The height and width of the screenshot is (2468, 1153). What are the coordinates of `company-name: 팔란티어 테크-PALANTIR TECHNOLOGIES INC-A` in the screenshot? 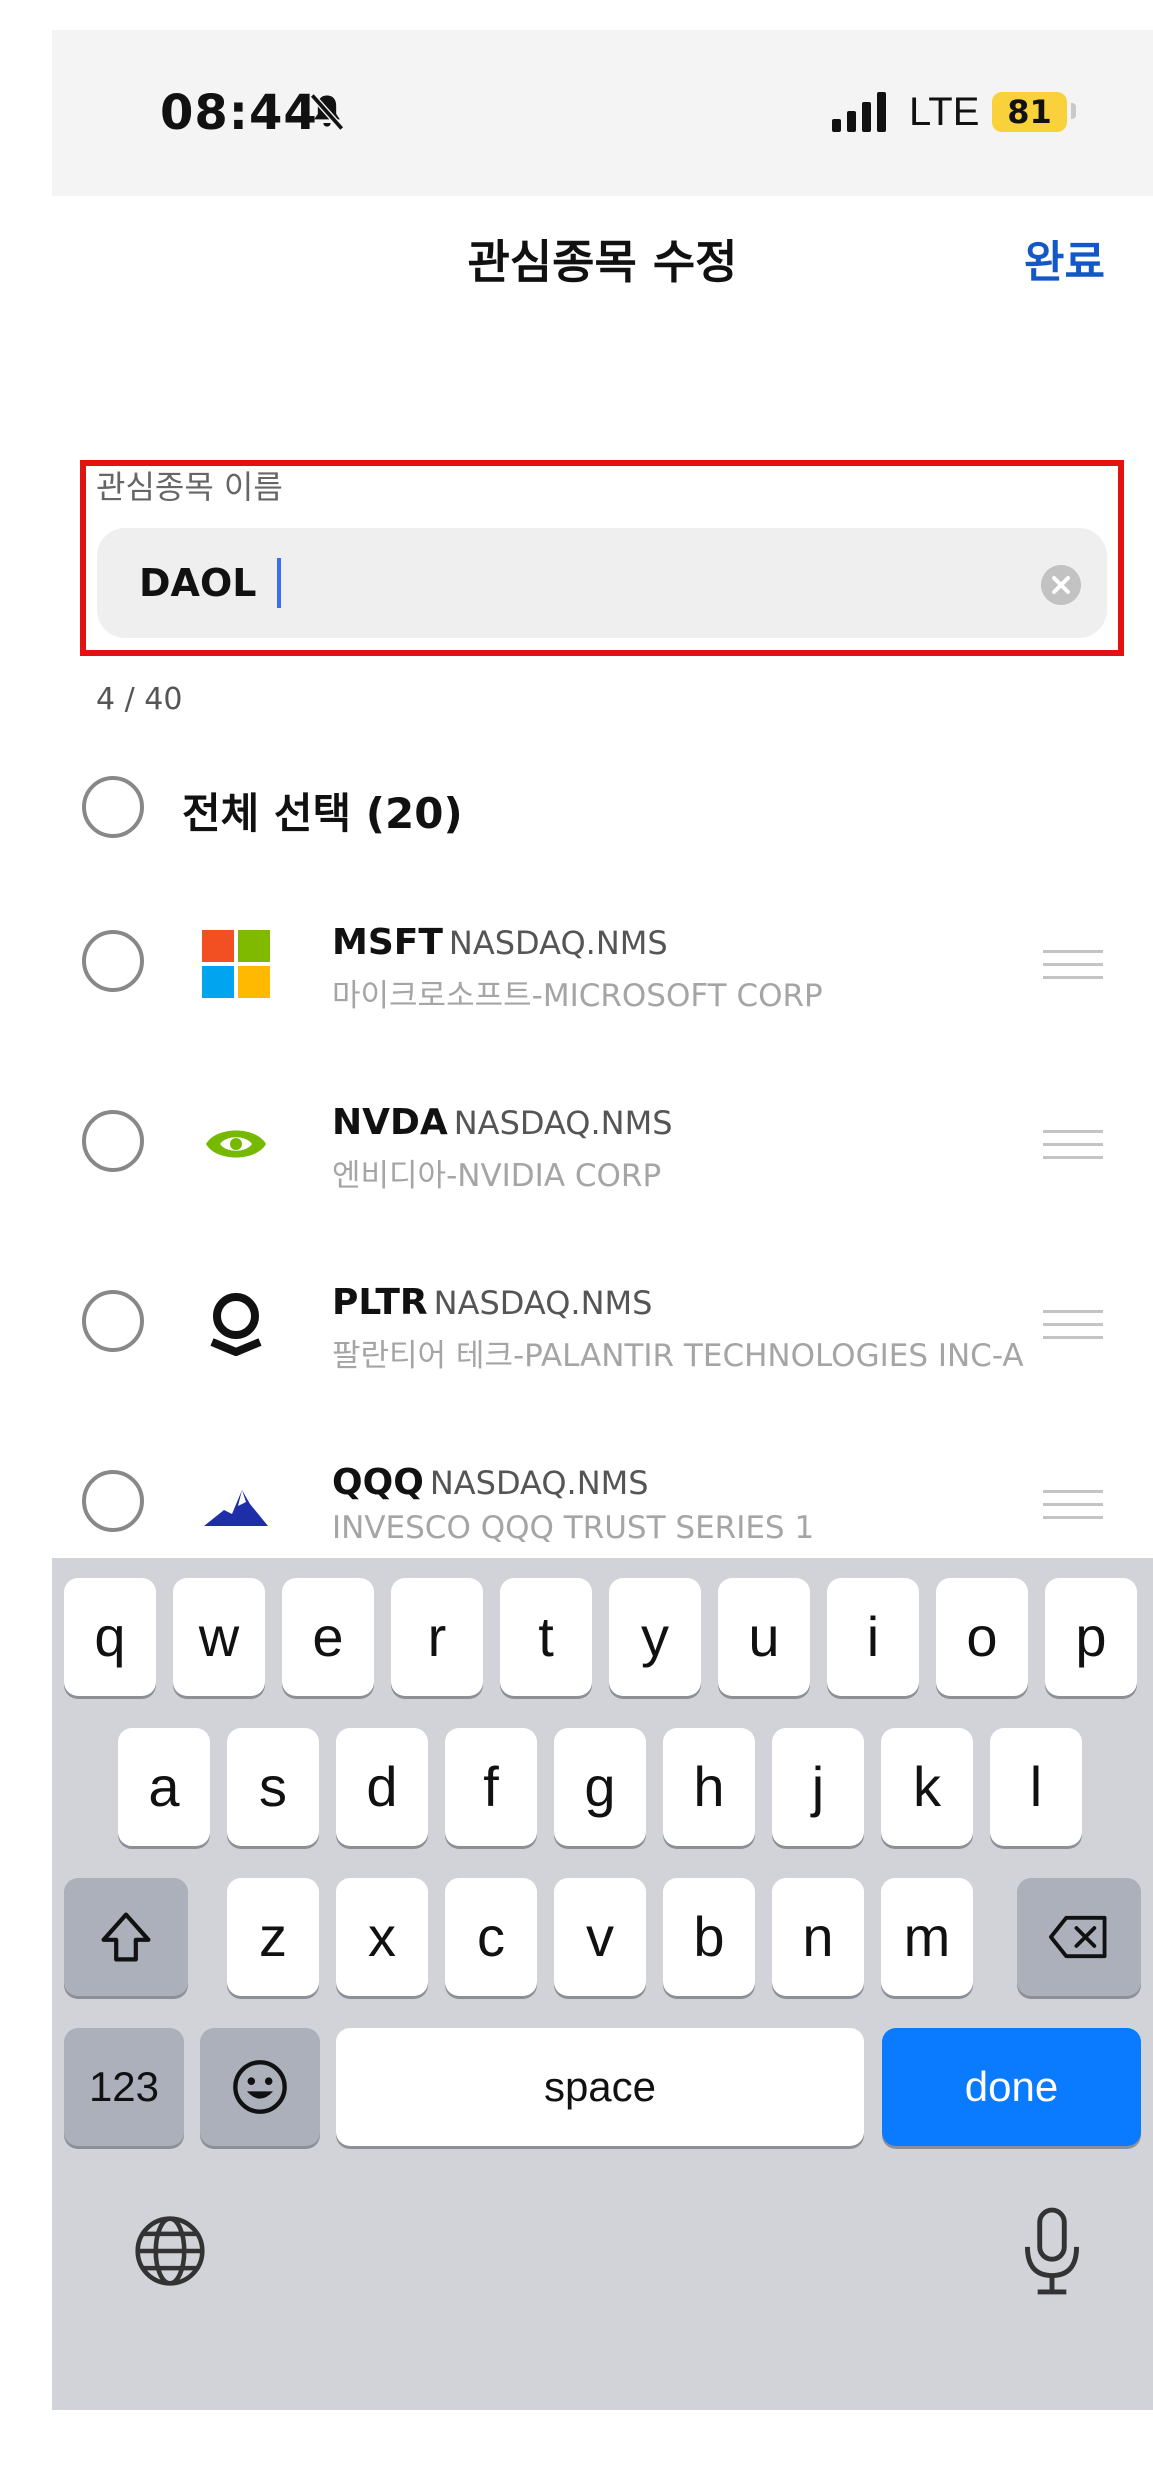 It's located at (678, 1356).